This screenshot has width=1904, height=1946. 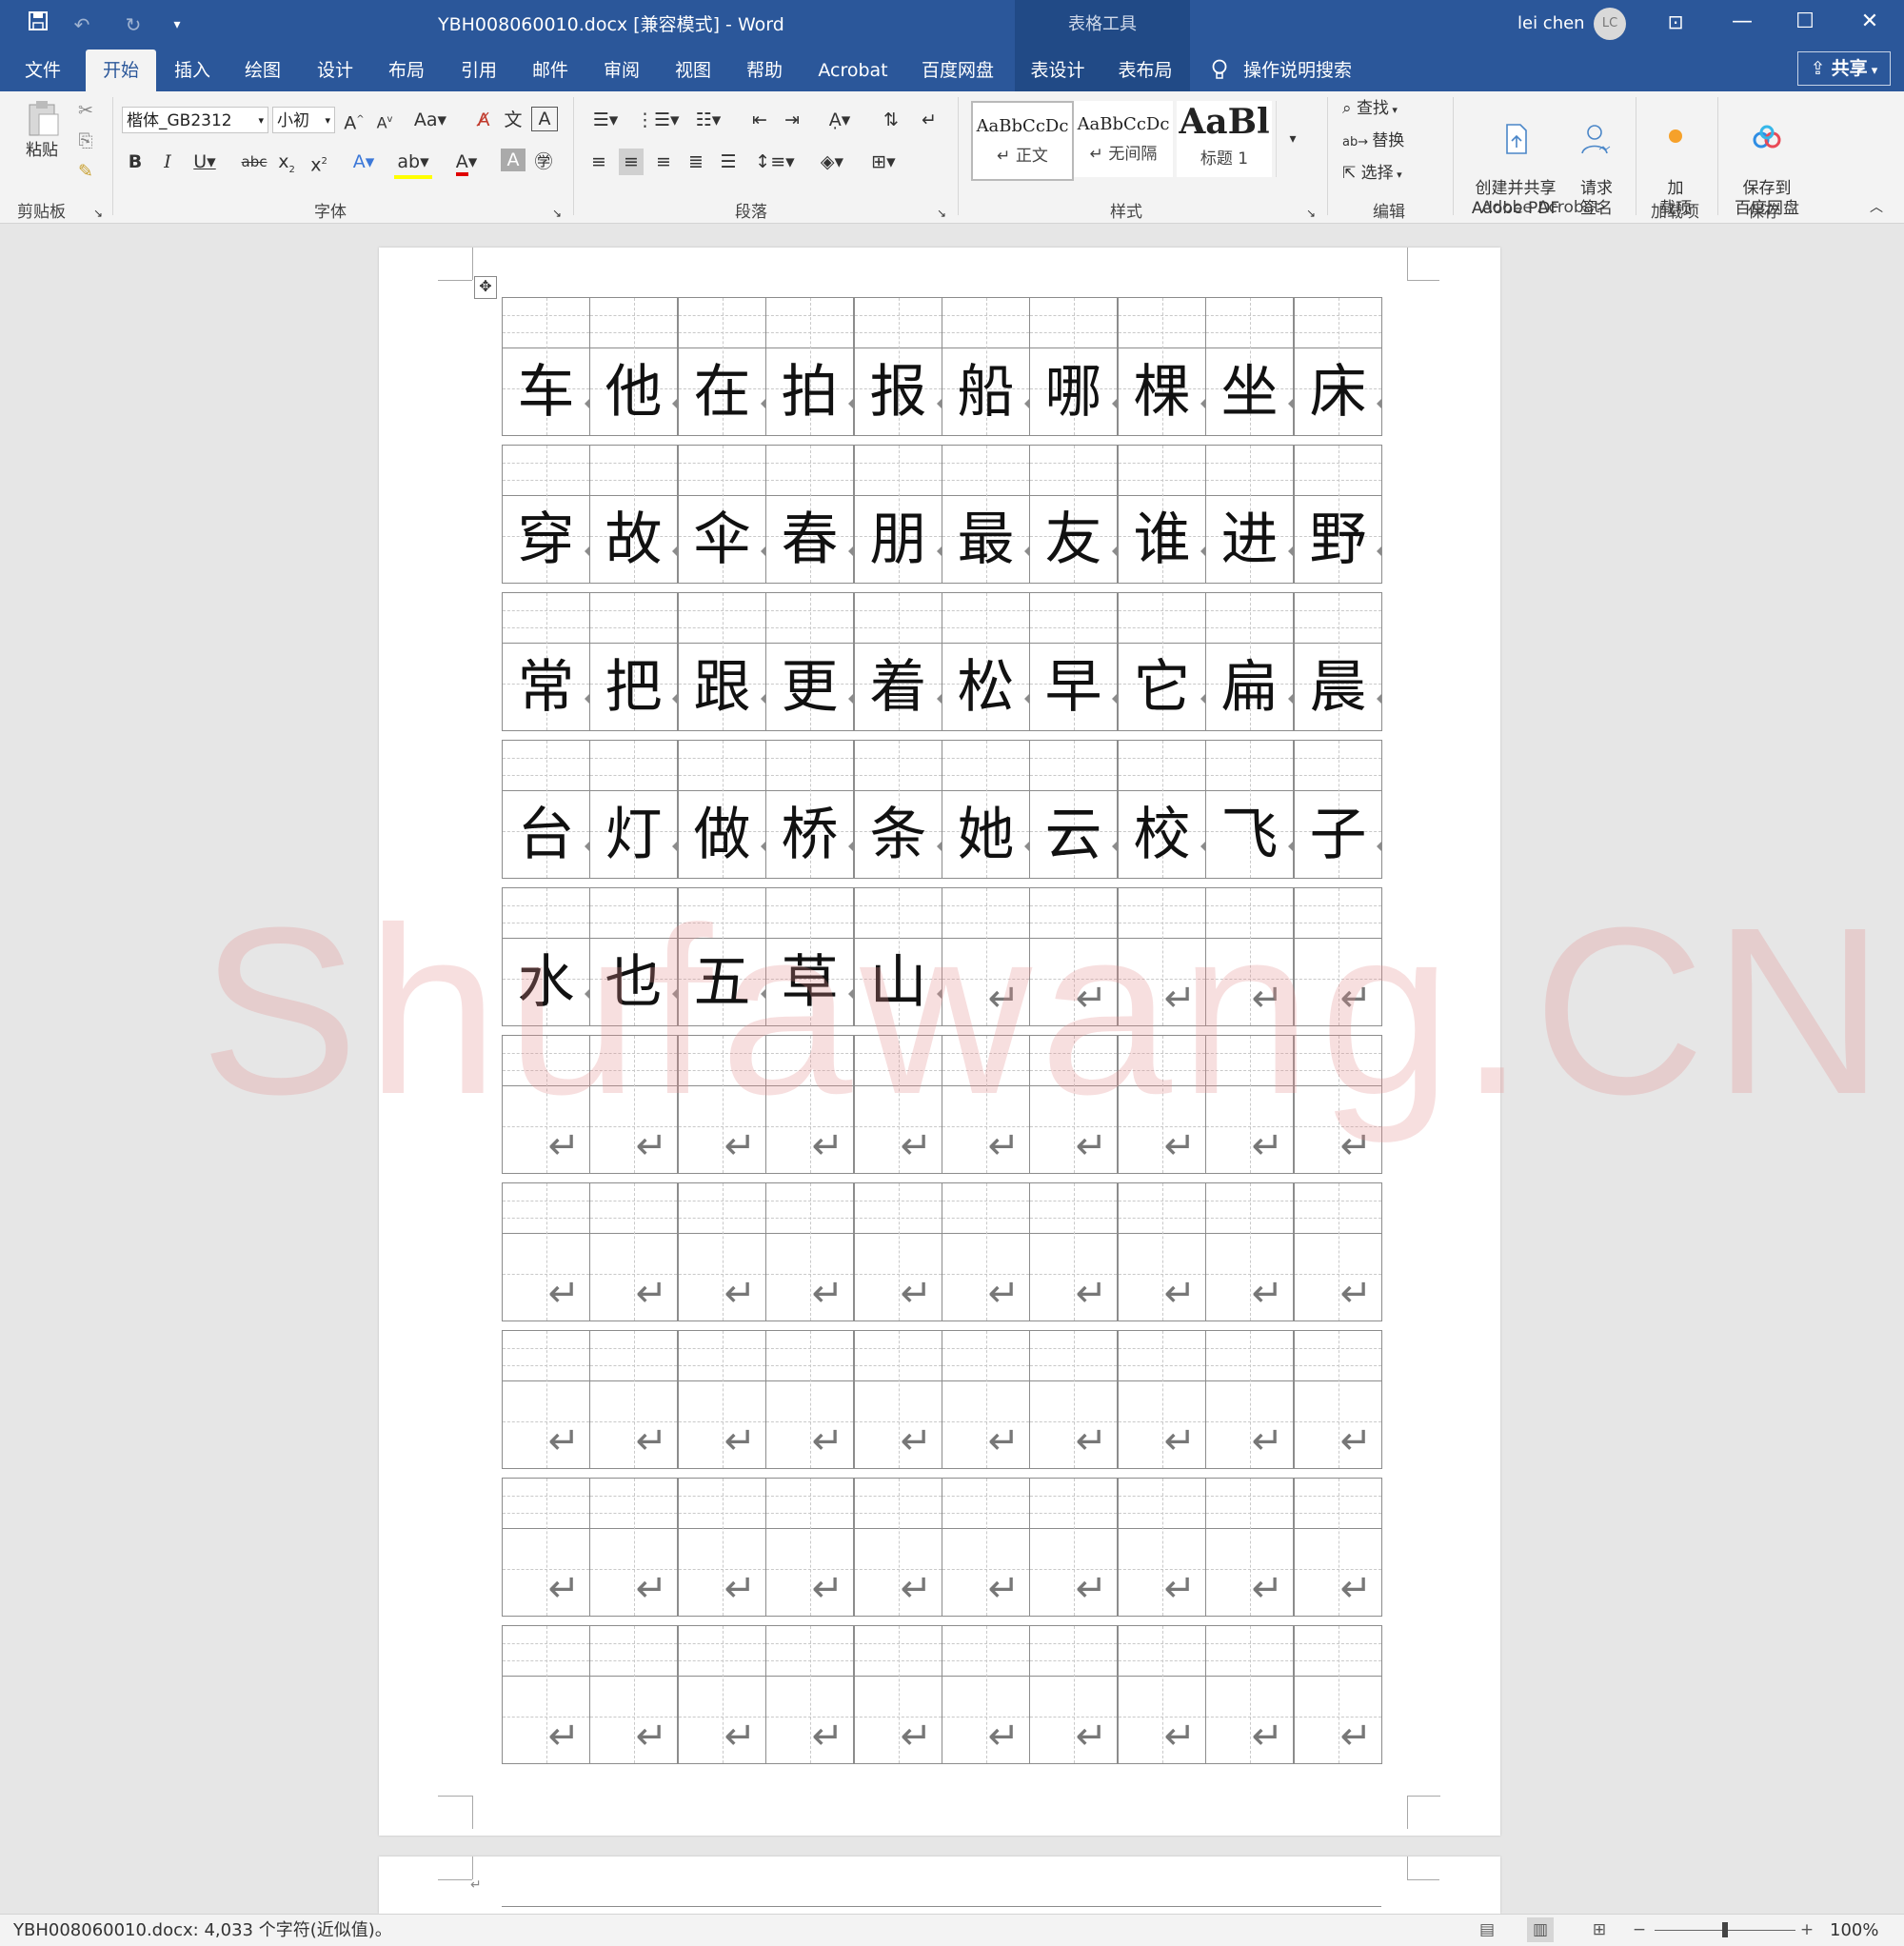 I want to click on paste-button: 粘贴, so click(x=42, y=130).